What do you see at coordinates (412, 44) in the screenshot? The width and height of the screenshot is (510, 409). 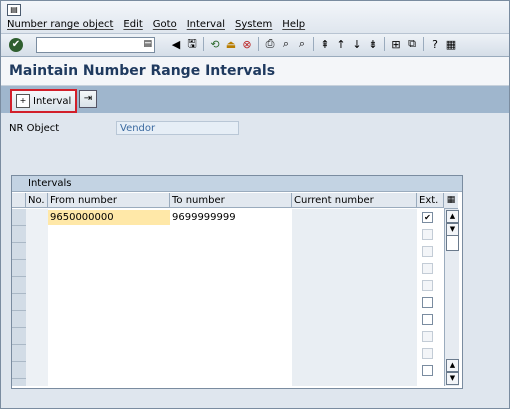 I see `shortcut-icon: ⧉` at bounding box center [412, 44].